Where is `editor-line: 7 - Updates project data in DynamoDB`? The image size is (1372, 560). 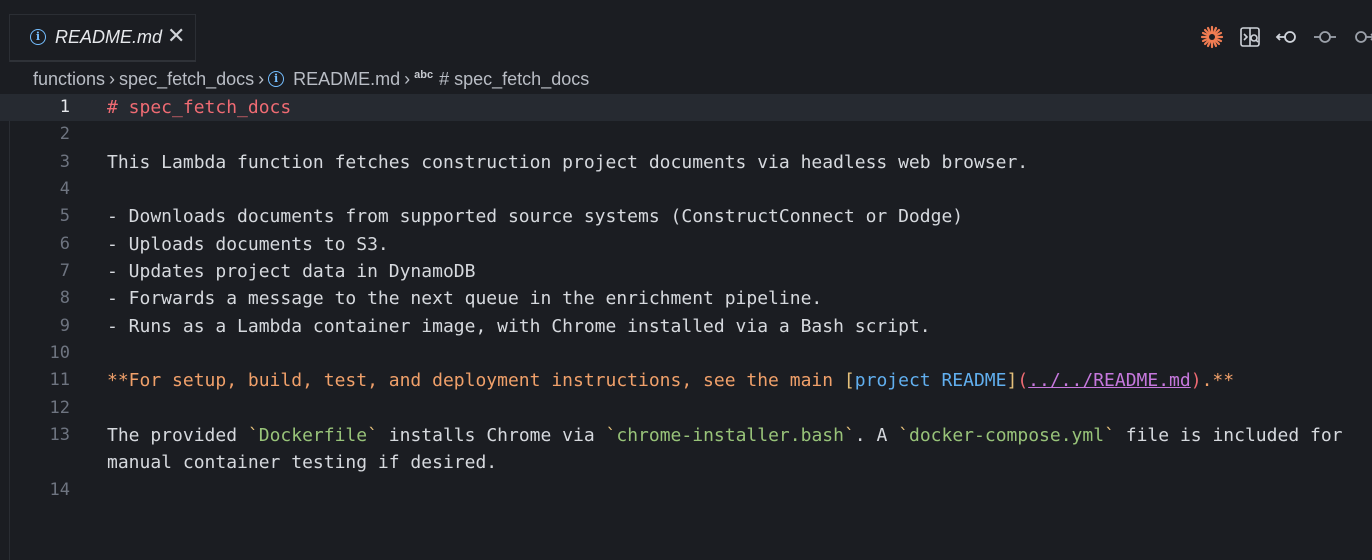 editor-line: 7 - Updates project data in DynamoDB is located at coordinates (686, 271).